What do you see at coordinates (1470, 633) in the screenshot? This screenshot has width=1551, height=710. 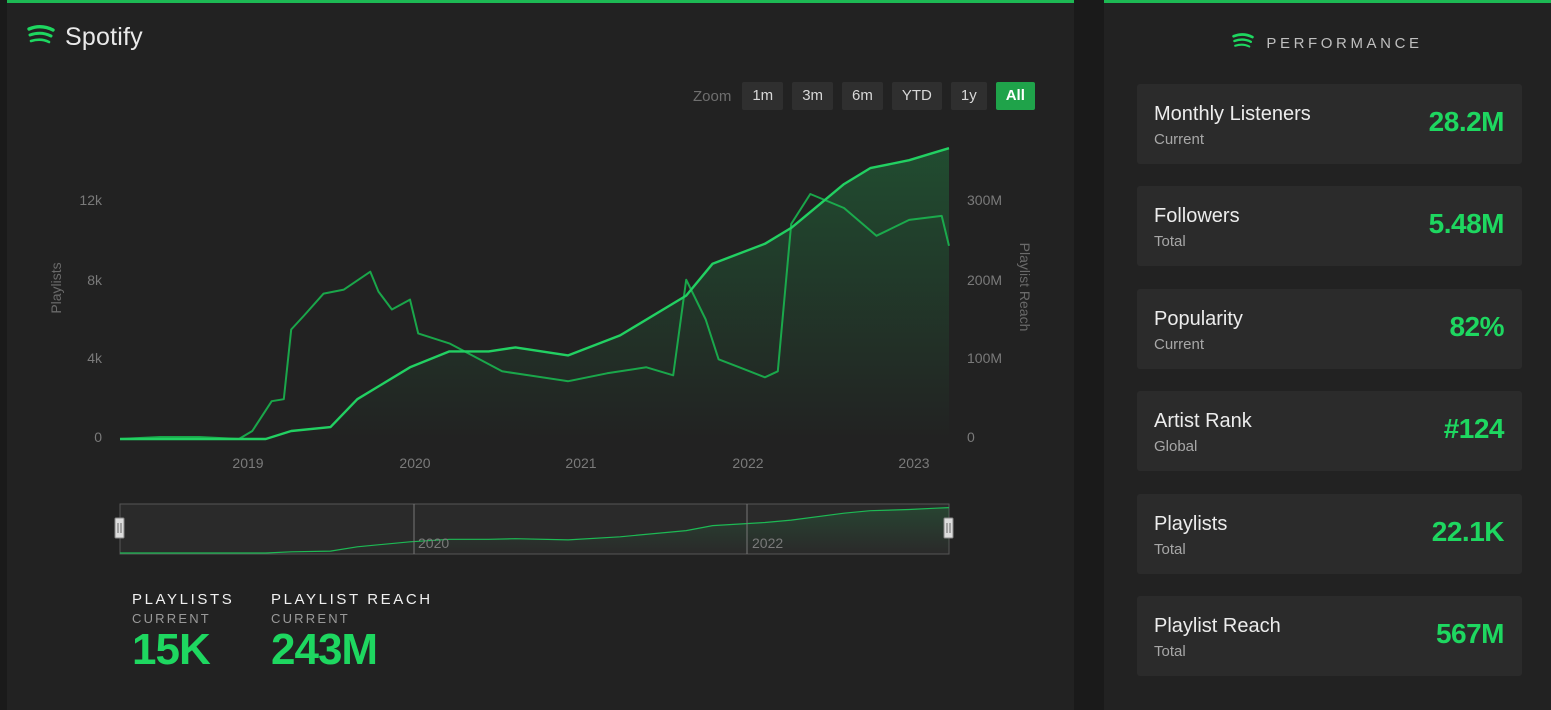 I see `card-value: 567M` at bounding box center [1470, 633].